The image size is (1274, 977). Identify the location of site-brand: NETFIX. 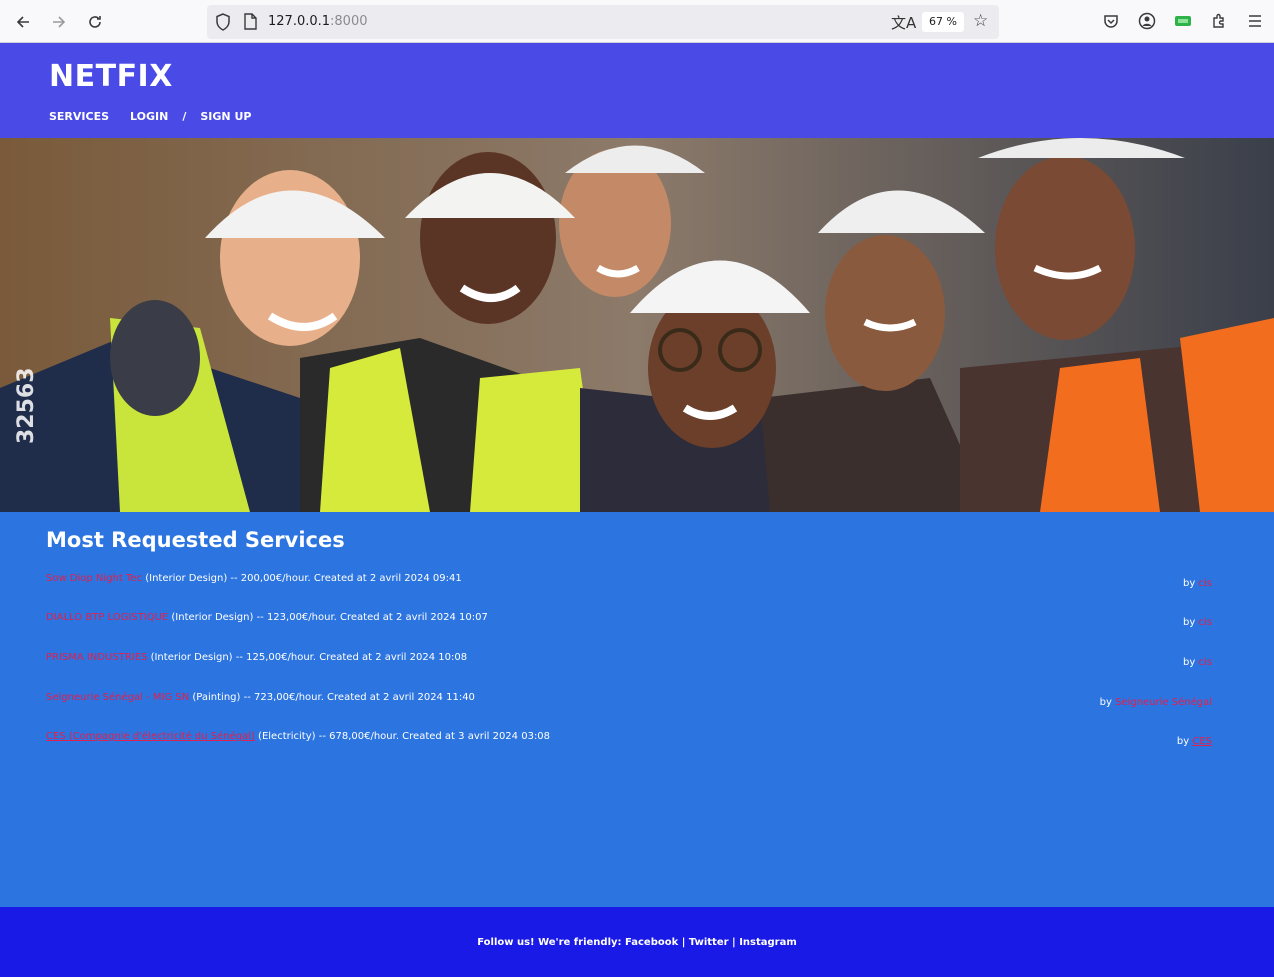
(111, 76).